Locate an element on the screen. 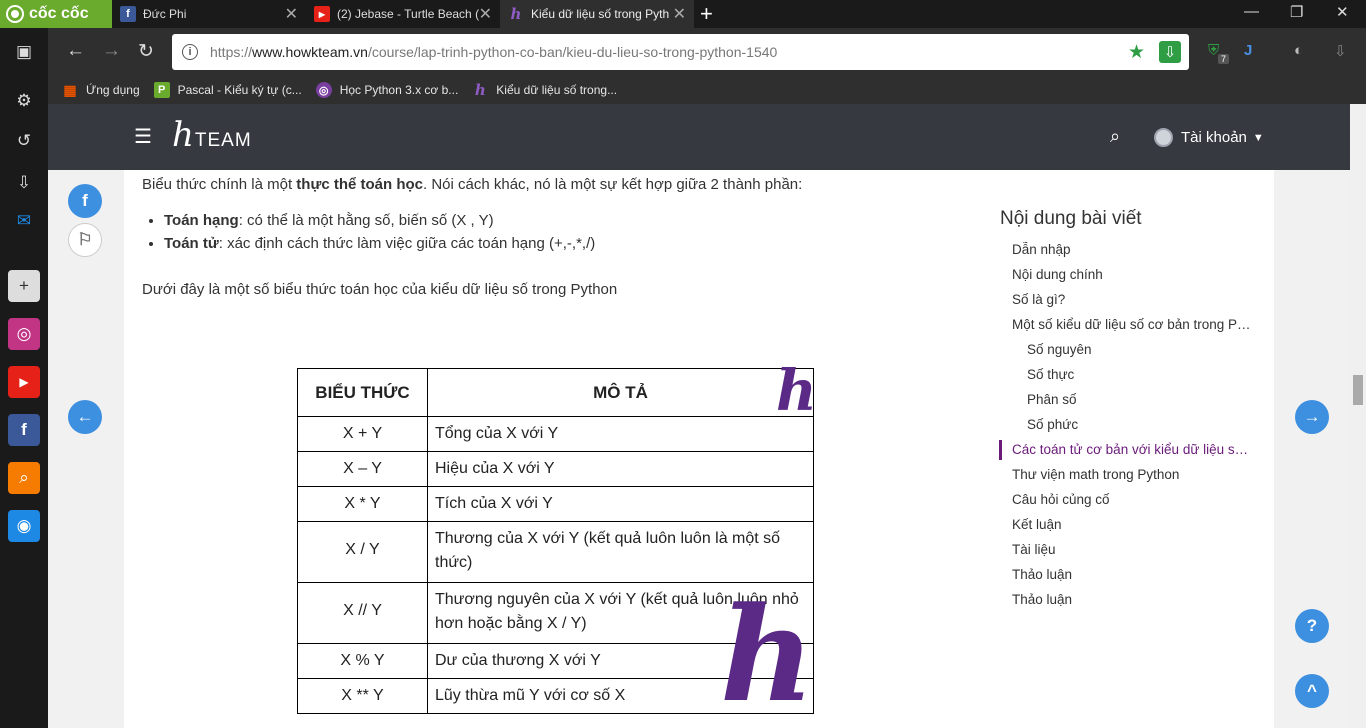  toc-item: Nội dung chính is located at coordinates (1133, 274).